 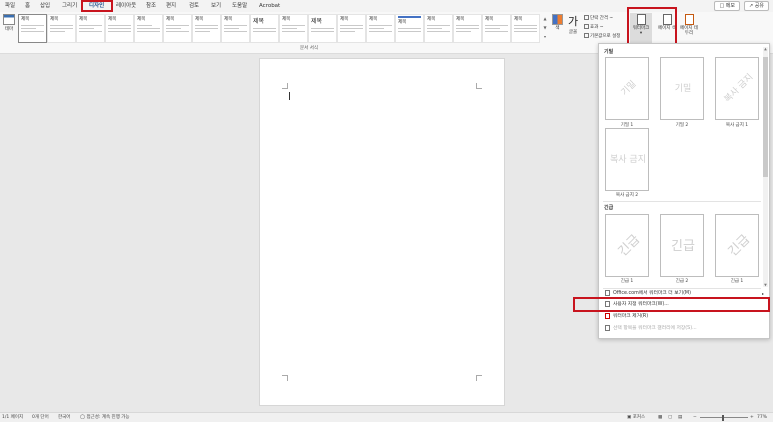 I want to click on chevron-down-icon: ▼, so click(x=545, y=27).